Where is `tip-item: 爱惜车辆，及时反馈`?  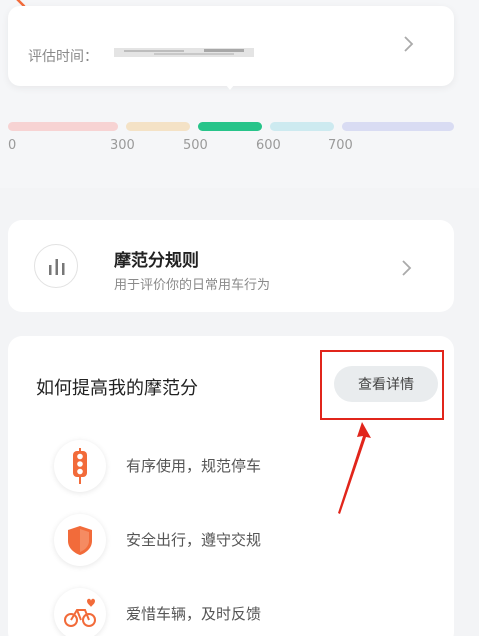 tip-item: 爱惜车辆，及时反馈 is located at coordinates (244, 612).